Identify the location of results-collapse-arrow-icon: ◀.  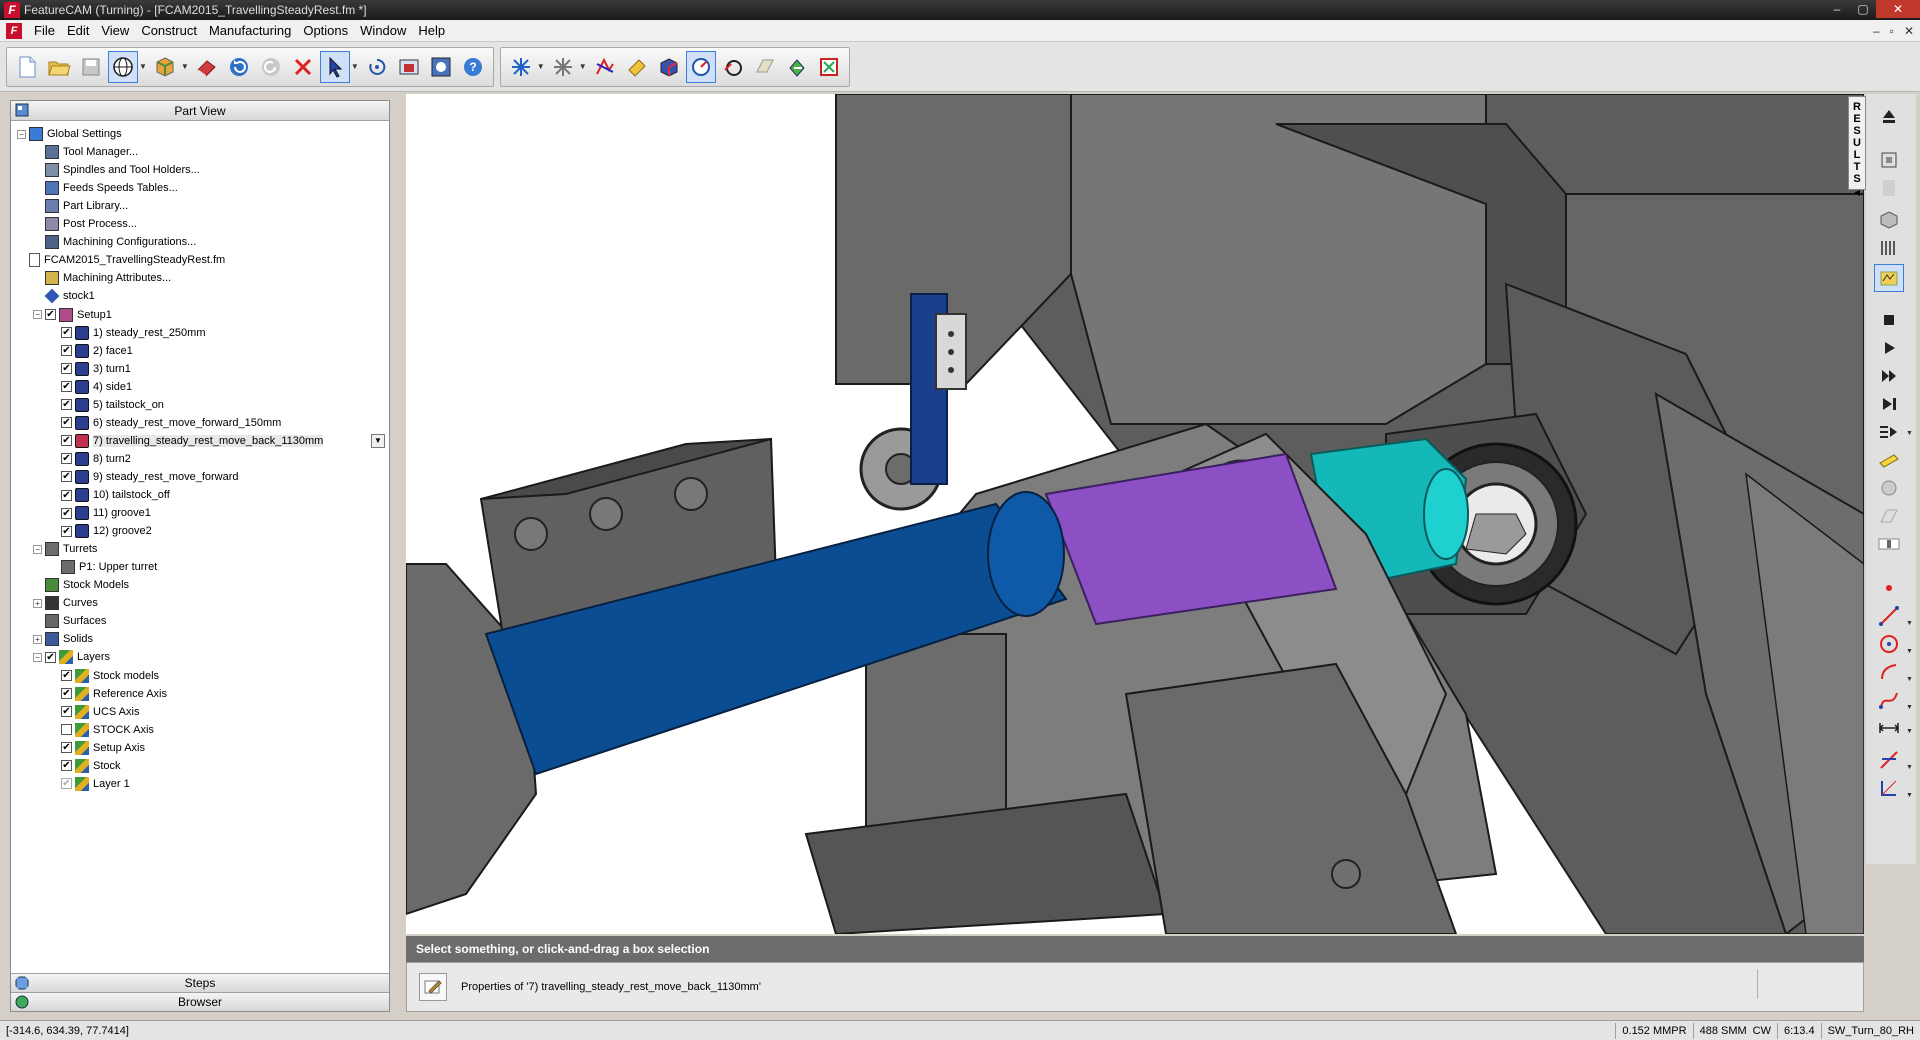
(1857, 193).